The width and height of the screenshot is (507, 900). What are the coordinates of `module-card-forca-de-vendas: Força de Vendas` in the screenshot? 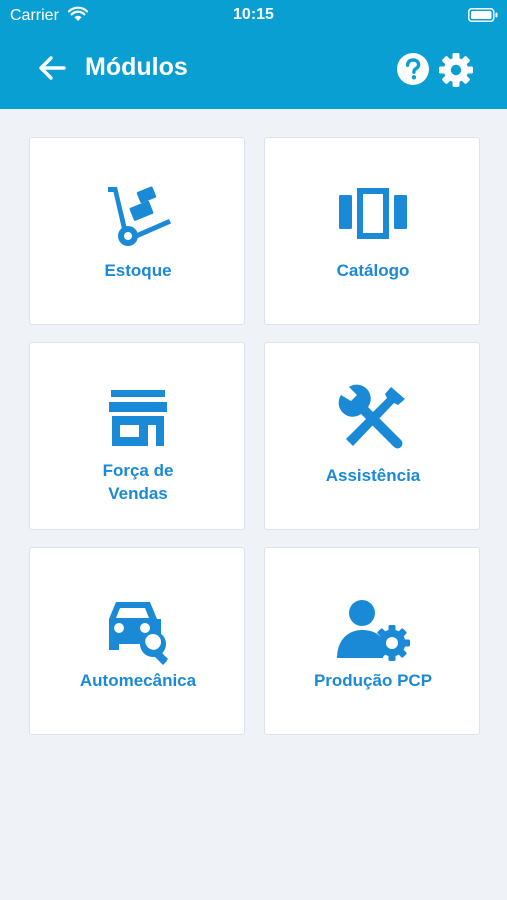 It's located at (137, 436).